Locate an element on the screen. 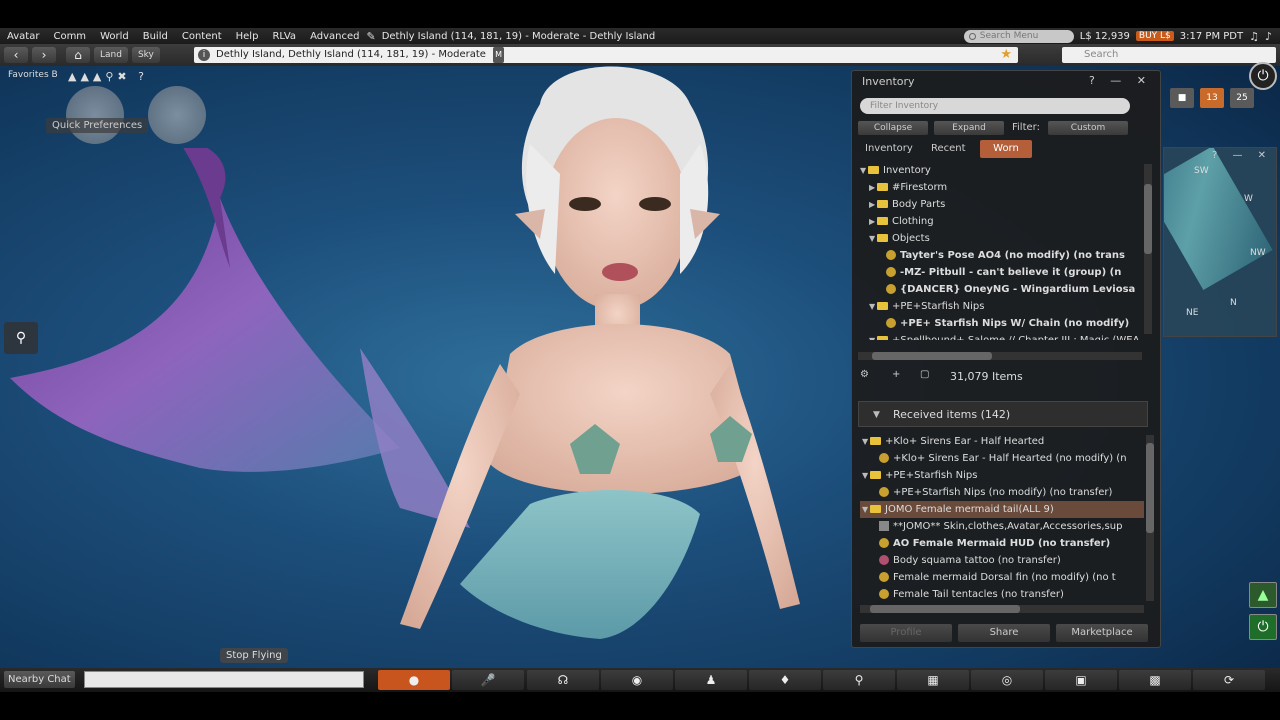  camera-pan-joystick is located at coordinates (177, 115).